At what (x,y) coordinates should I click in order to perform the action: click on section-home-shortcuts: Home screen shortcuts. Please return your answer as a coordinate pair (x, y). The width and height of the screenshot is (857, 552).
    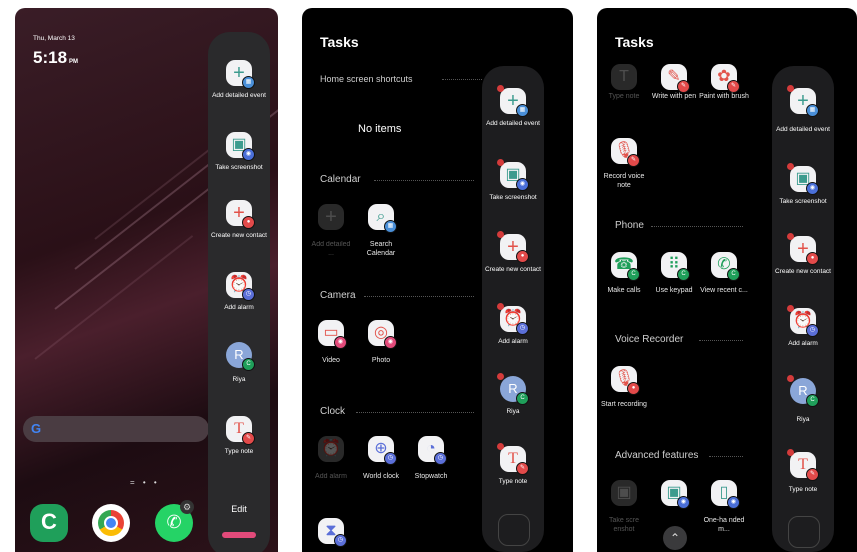
    Looking at the image, I should click on (366, 79).